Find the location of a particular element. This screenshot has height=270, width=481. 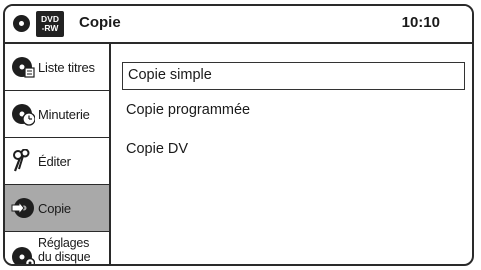

option-copie-programmee: Copie programmée is located at coordinates (188, 110).